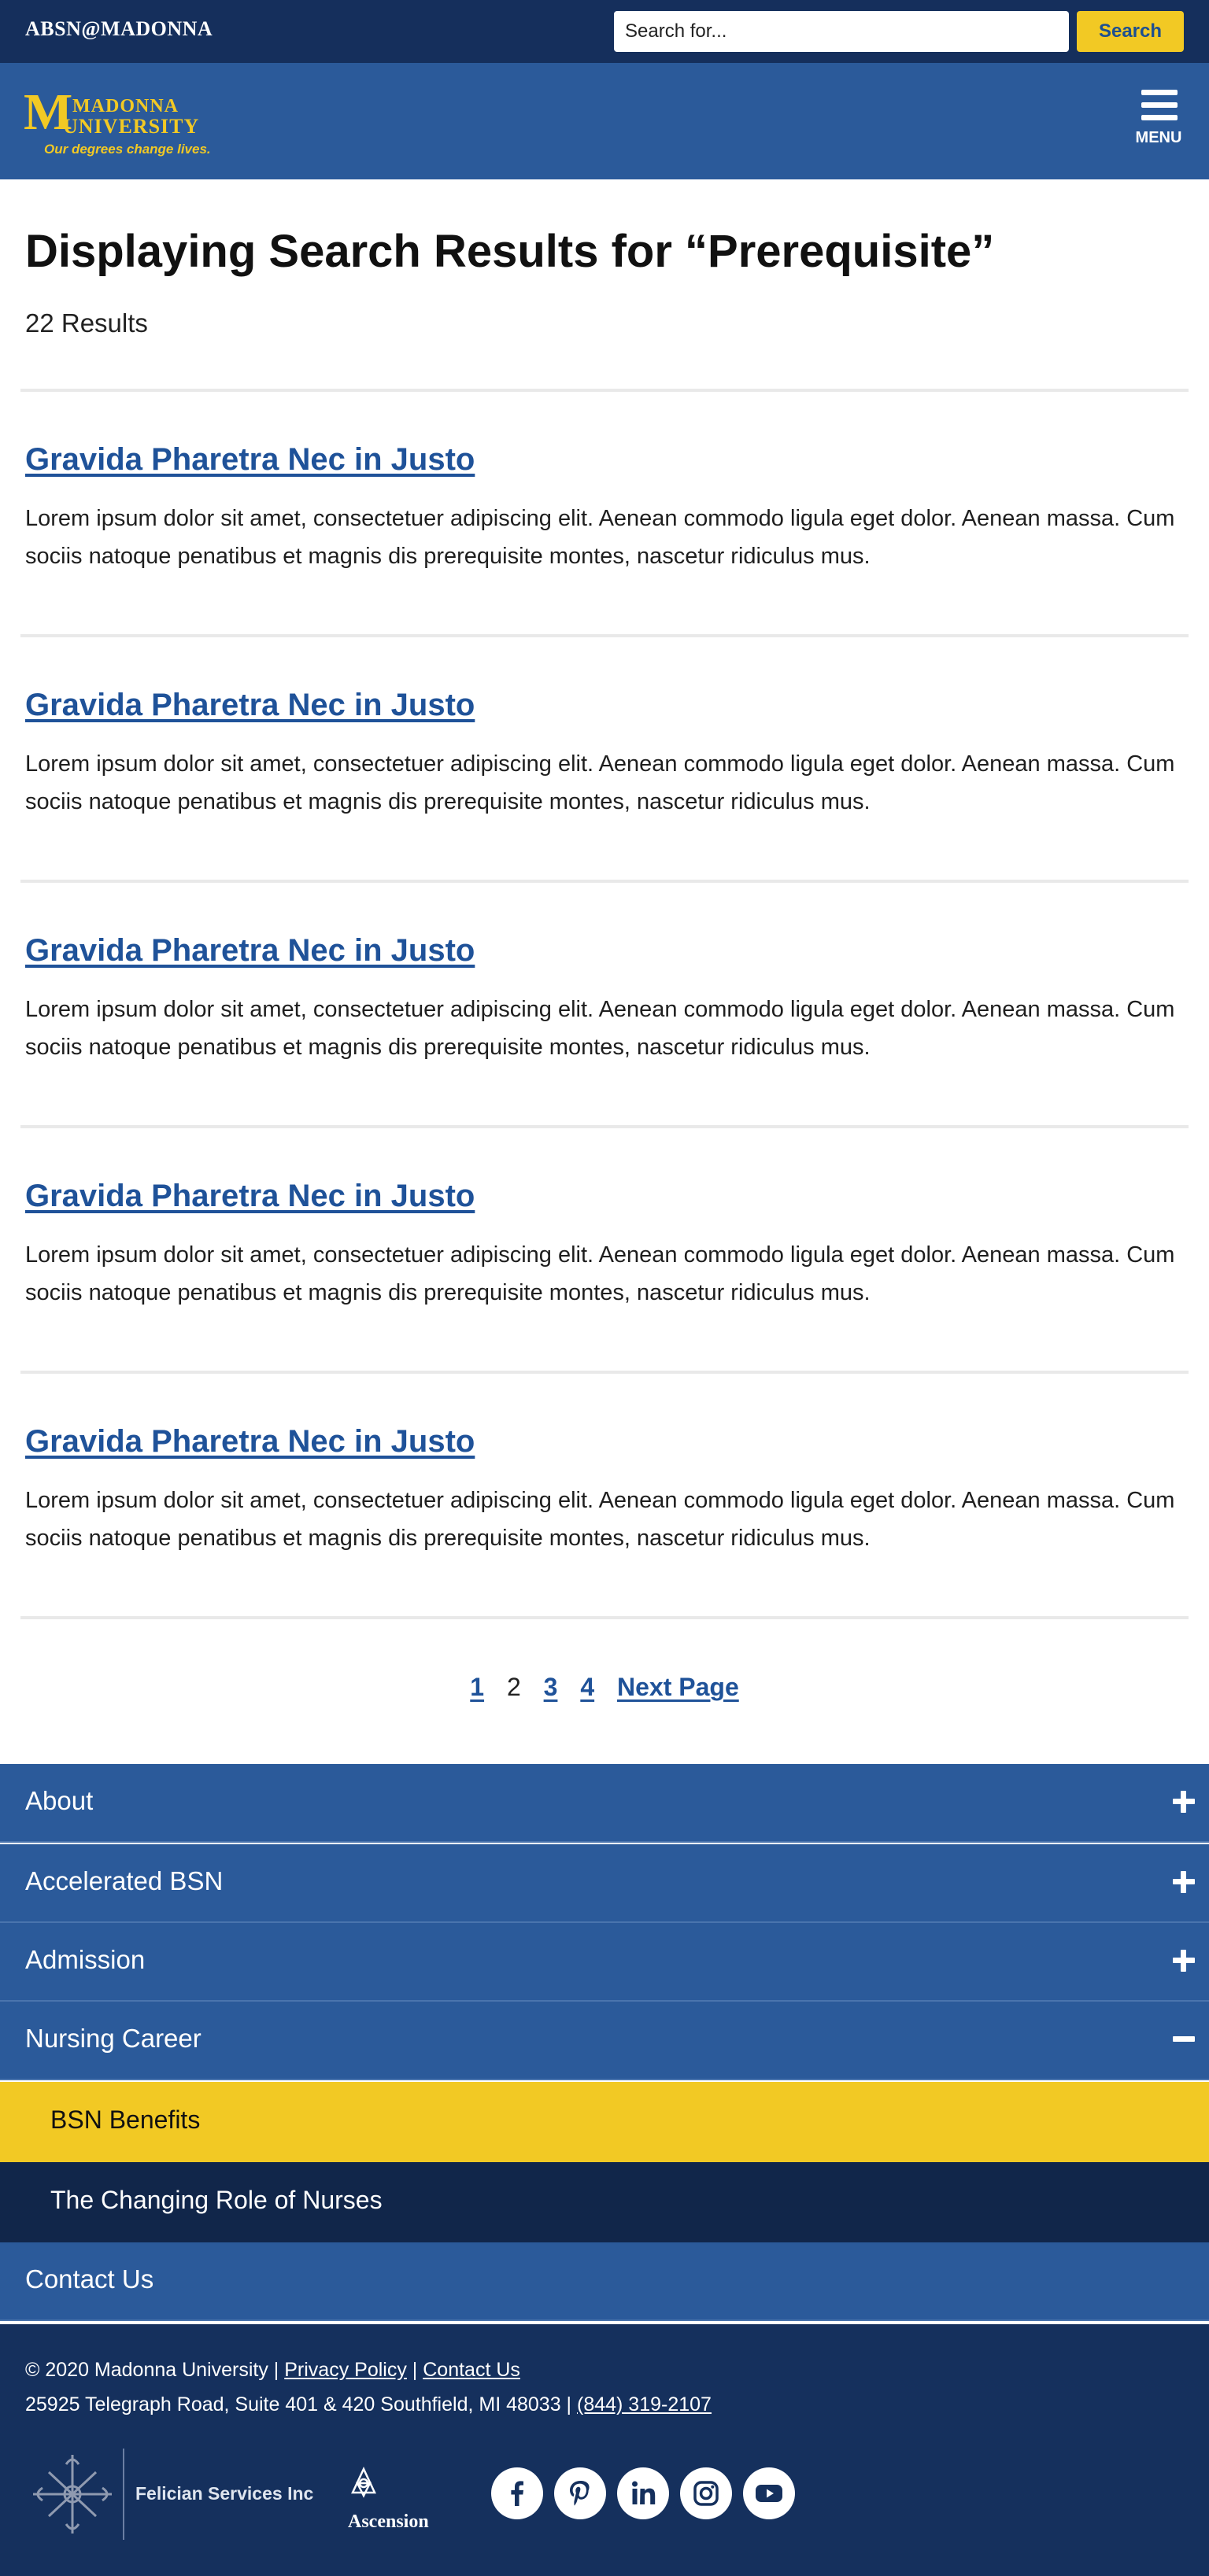 This screenshot has width=1209, height=2576. Describe the element at coordinates (1159, 105) in the screenshot. I see `hamburger-icon` at that location.